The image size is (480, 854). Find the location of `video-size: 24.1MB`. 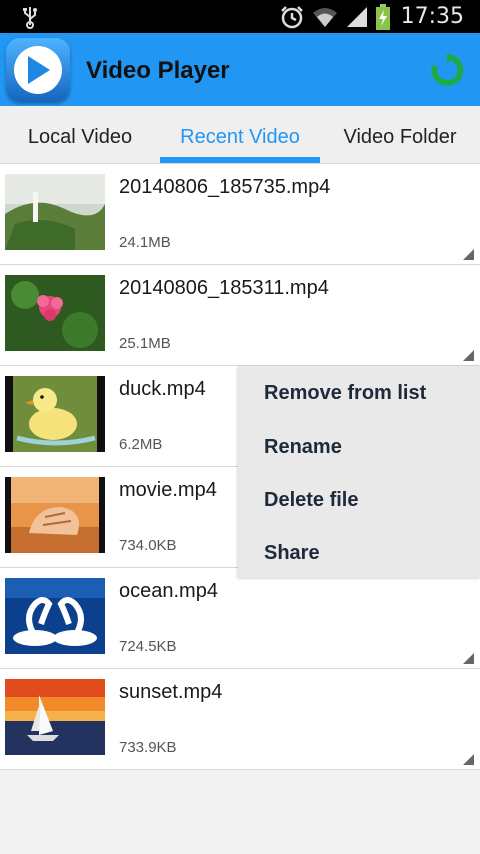

video-size: 24.1MB is located at coordinates (145, 242).